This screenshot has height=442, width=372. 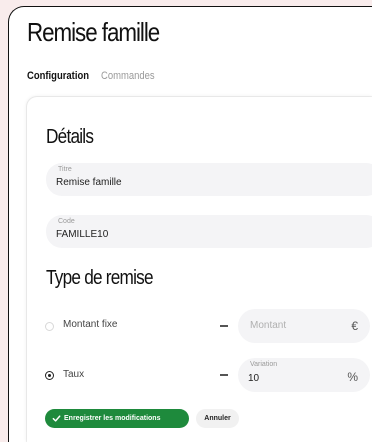 What do you see at coordinates (49, 375) in the screenshot?
I see `rate-radio` at bounding box center [49, 375].